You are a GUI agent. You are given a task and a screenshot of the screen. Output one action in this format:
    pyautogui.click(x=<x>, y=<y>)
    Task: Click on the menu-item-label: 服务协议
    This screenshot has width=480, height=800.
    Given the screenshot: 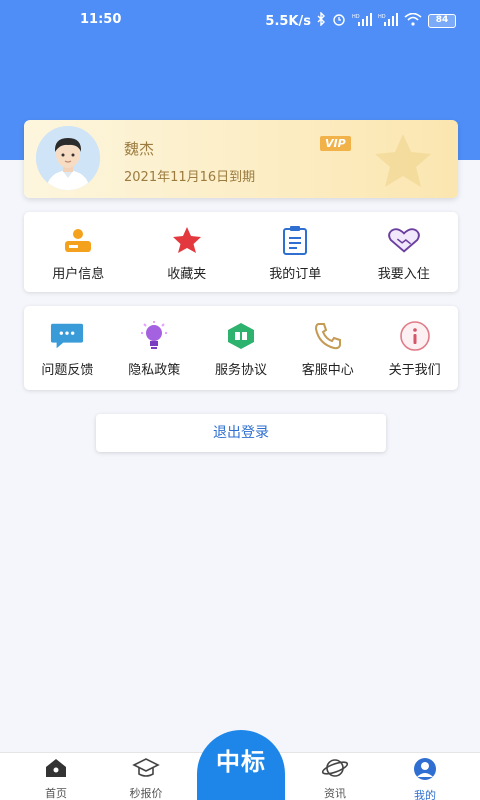 What is the action you would take?
    pyautogui.click(x=240, y=370)
    